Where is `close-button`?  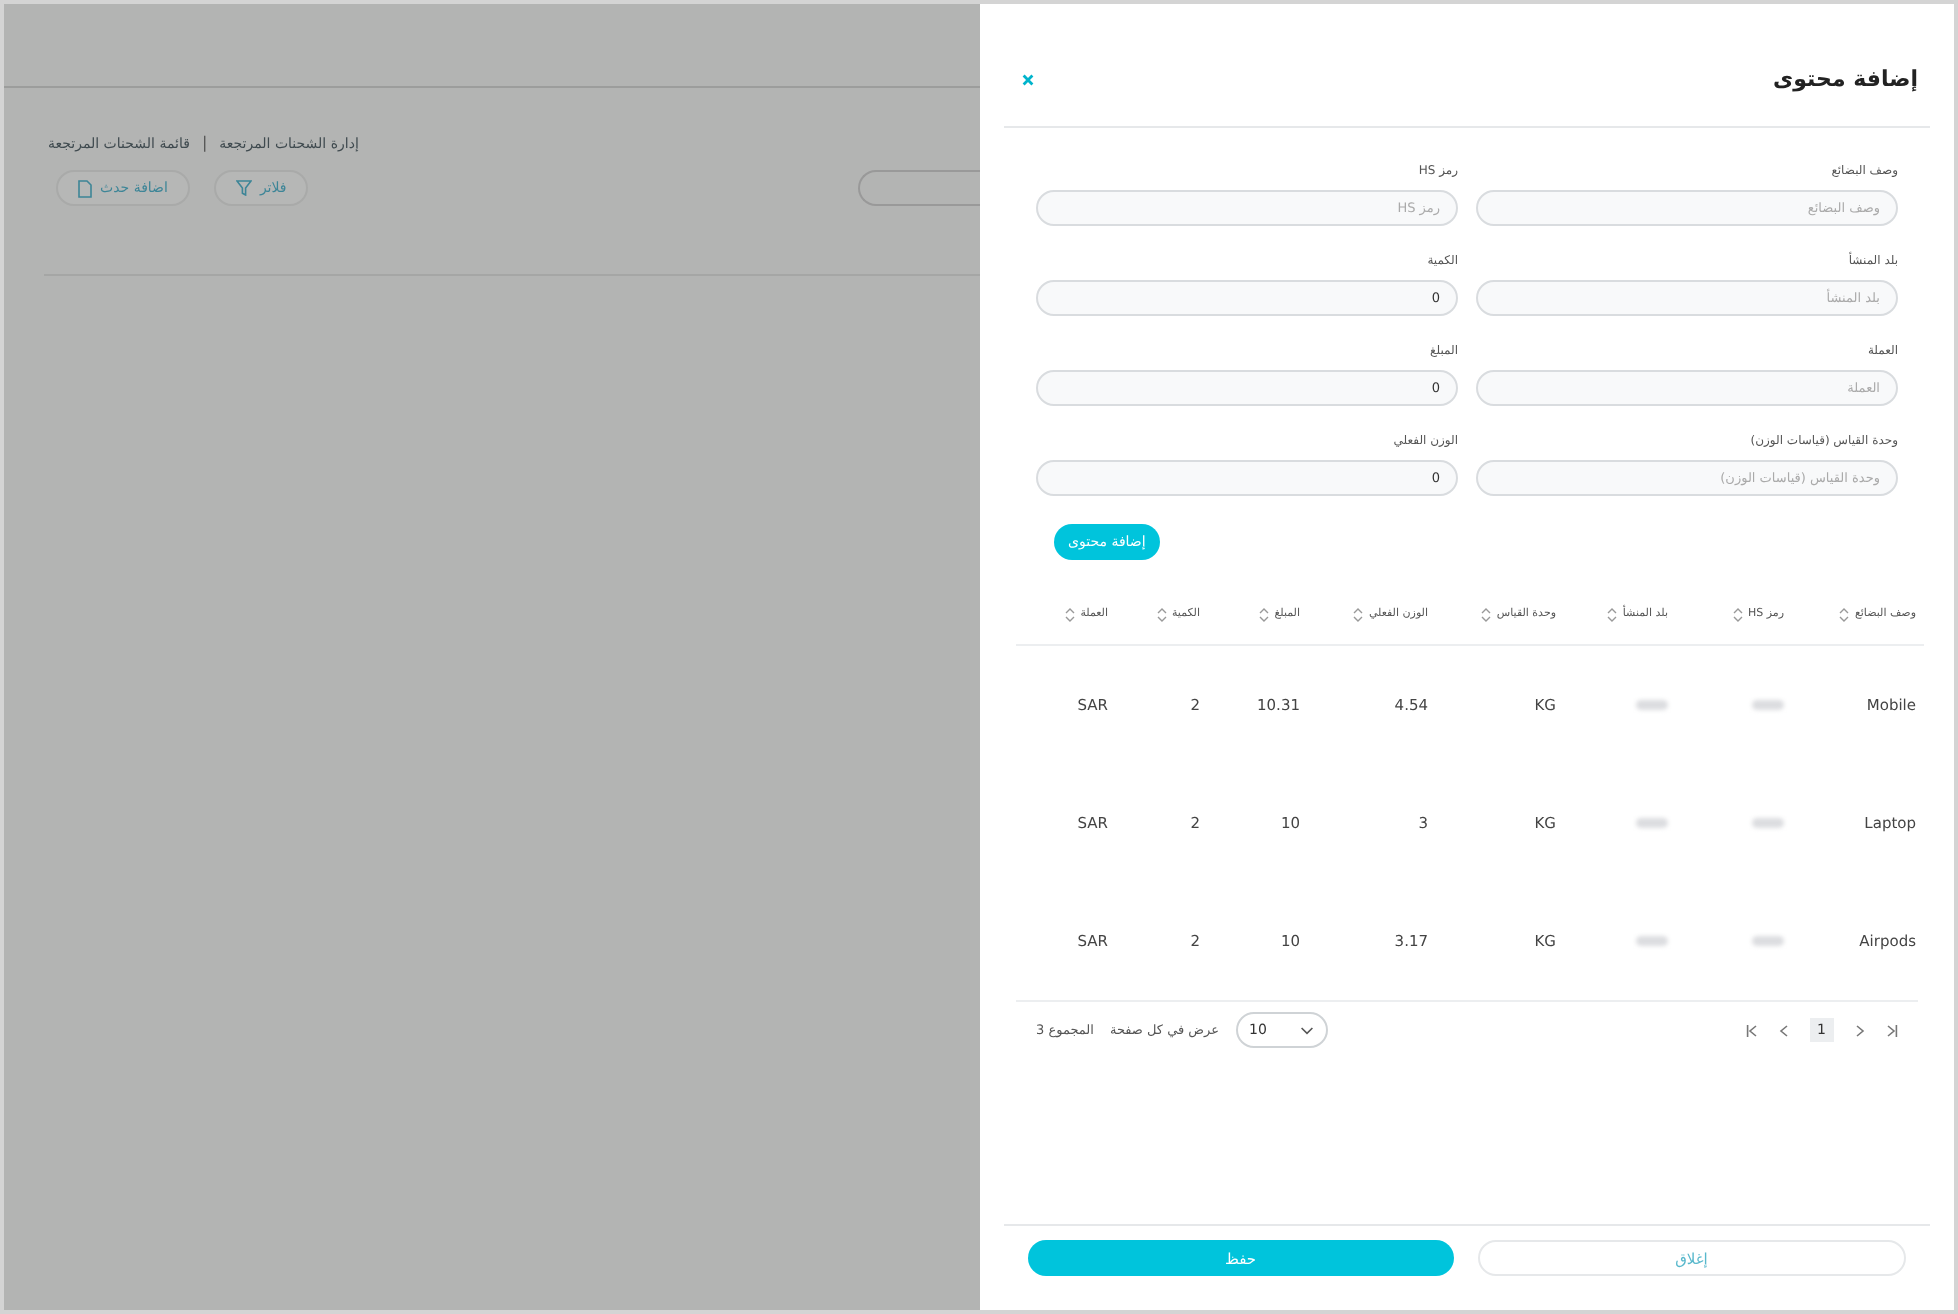
close-button is located at coordinates (1028, 79).